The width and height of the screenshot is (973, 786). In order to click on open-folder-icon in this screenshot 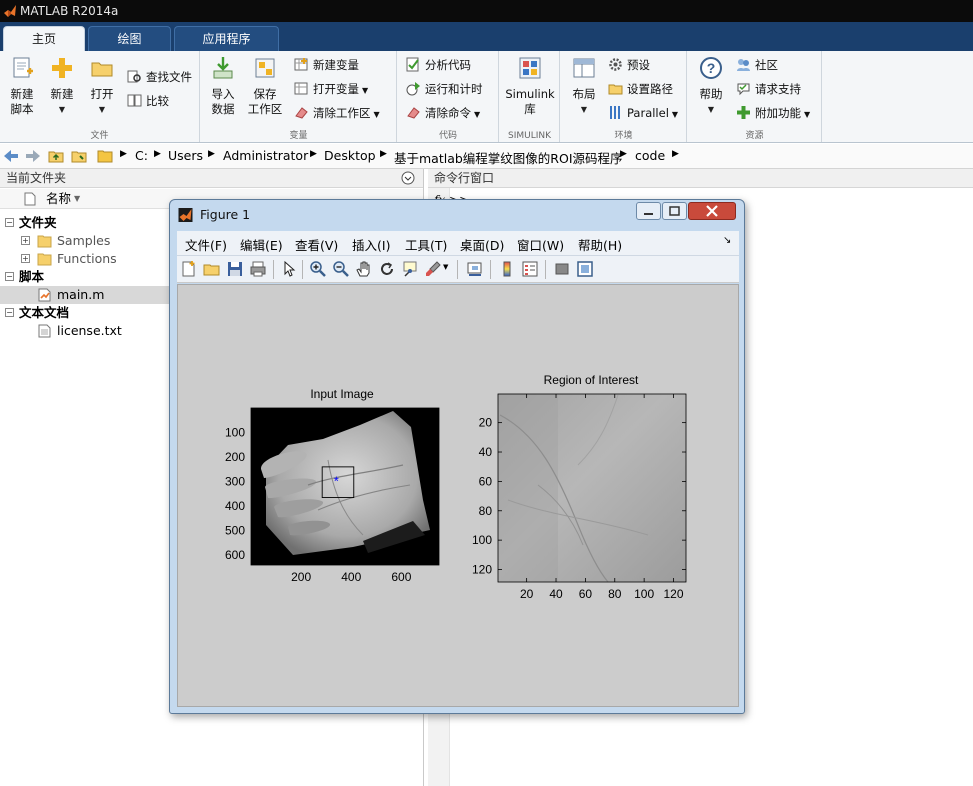, I will do `click(102, 69)`.